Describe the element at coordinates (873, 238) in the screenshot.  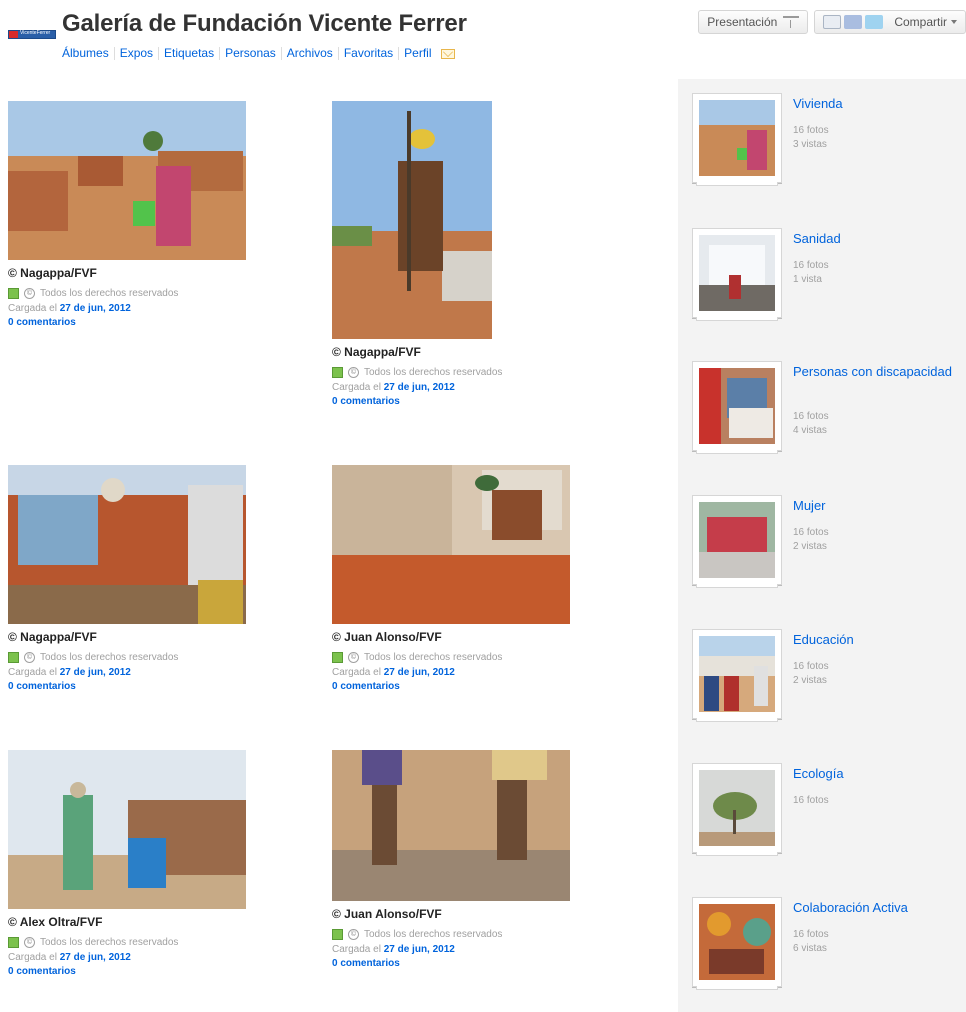
I see `set-title-link: Sanidad` at that location.